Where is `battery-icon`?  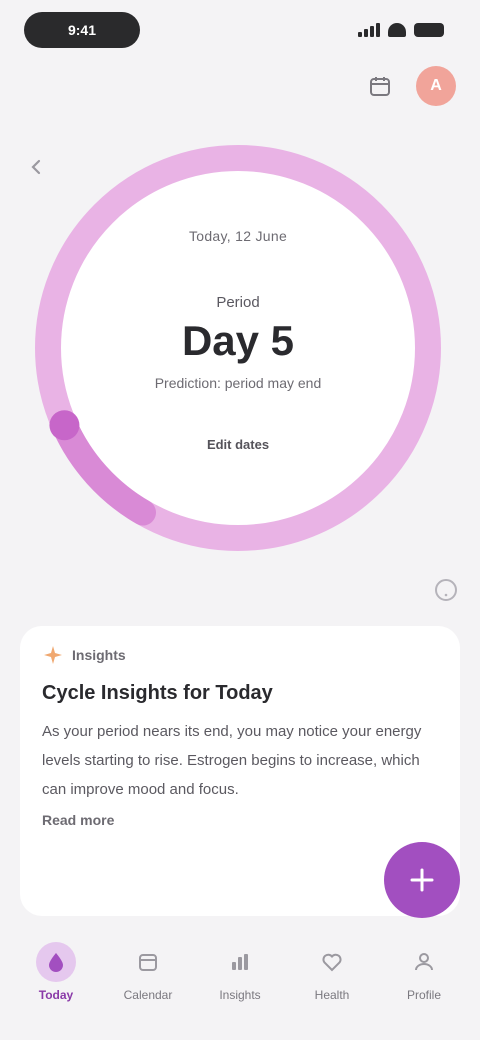 battery-icon is located at coordinates (429, 30).